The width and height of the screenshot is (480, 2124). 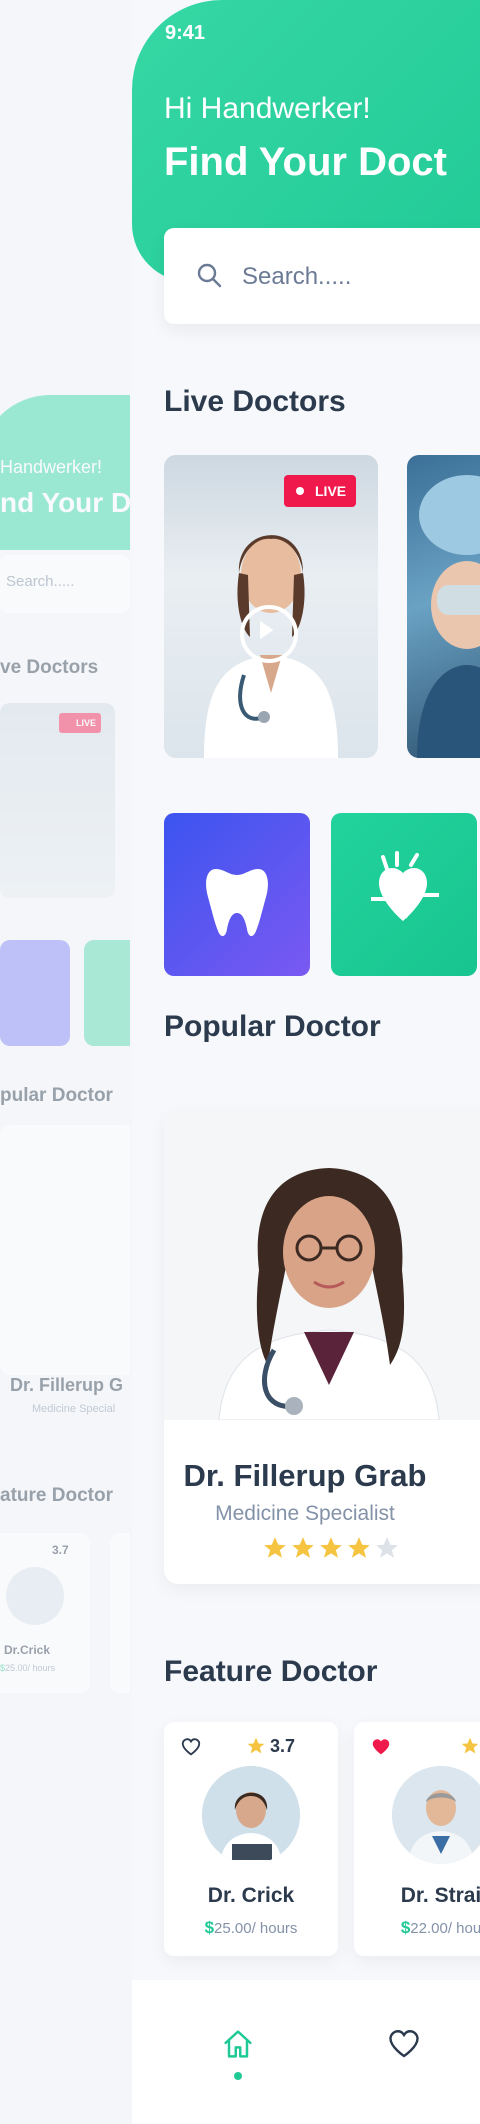 I want to click on live-doctors-title: Live Doctors, so click(x=255, y=401).